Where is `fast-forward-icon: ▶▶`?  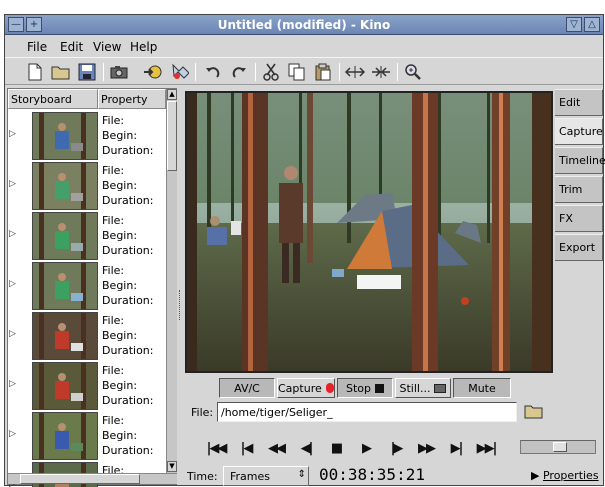
fast-forward-icon: ▶▶ is located at coordinates (426, 449).